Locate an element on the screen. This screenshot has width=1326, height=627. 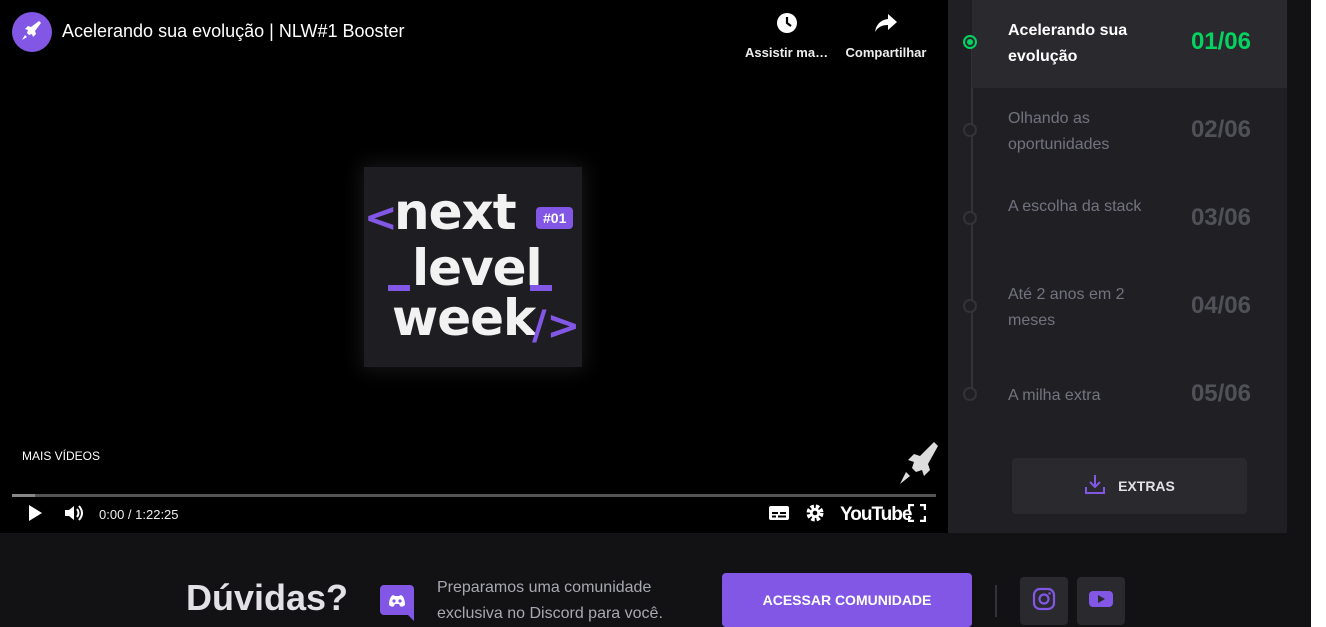
thumbnail-bracket-open: < is located at coordinates (381, 218).